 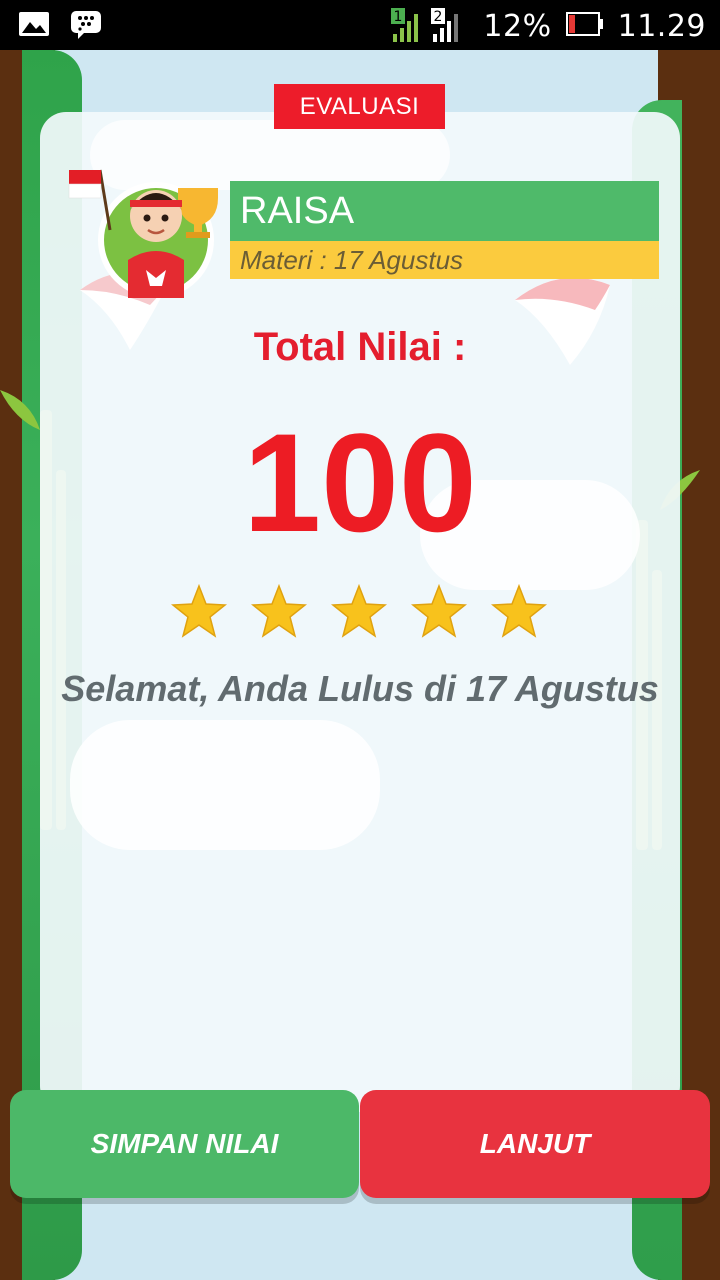 I want to click on evaluasi-badge: EVALUASI, so click(x=359, y=106).